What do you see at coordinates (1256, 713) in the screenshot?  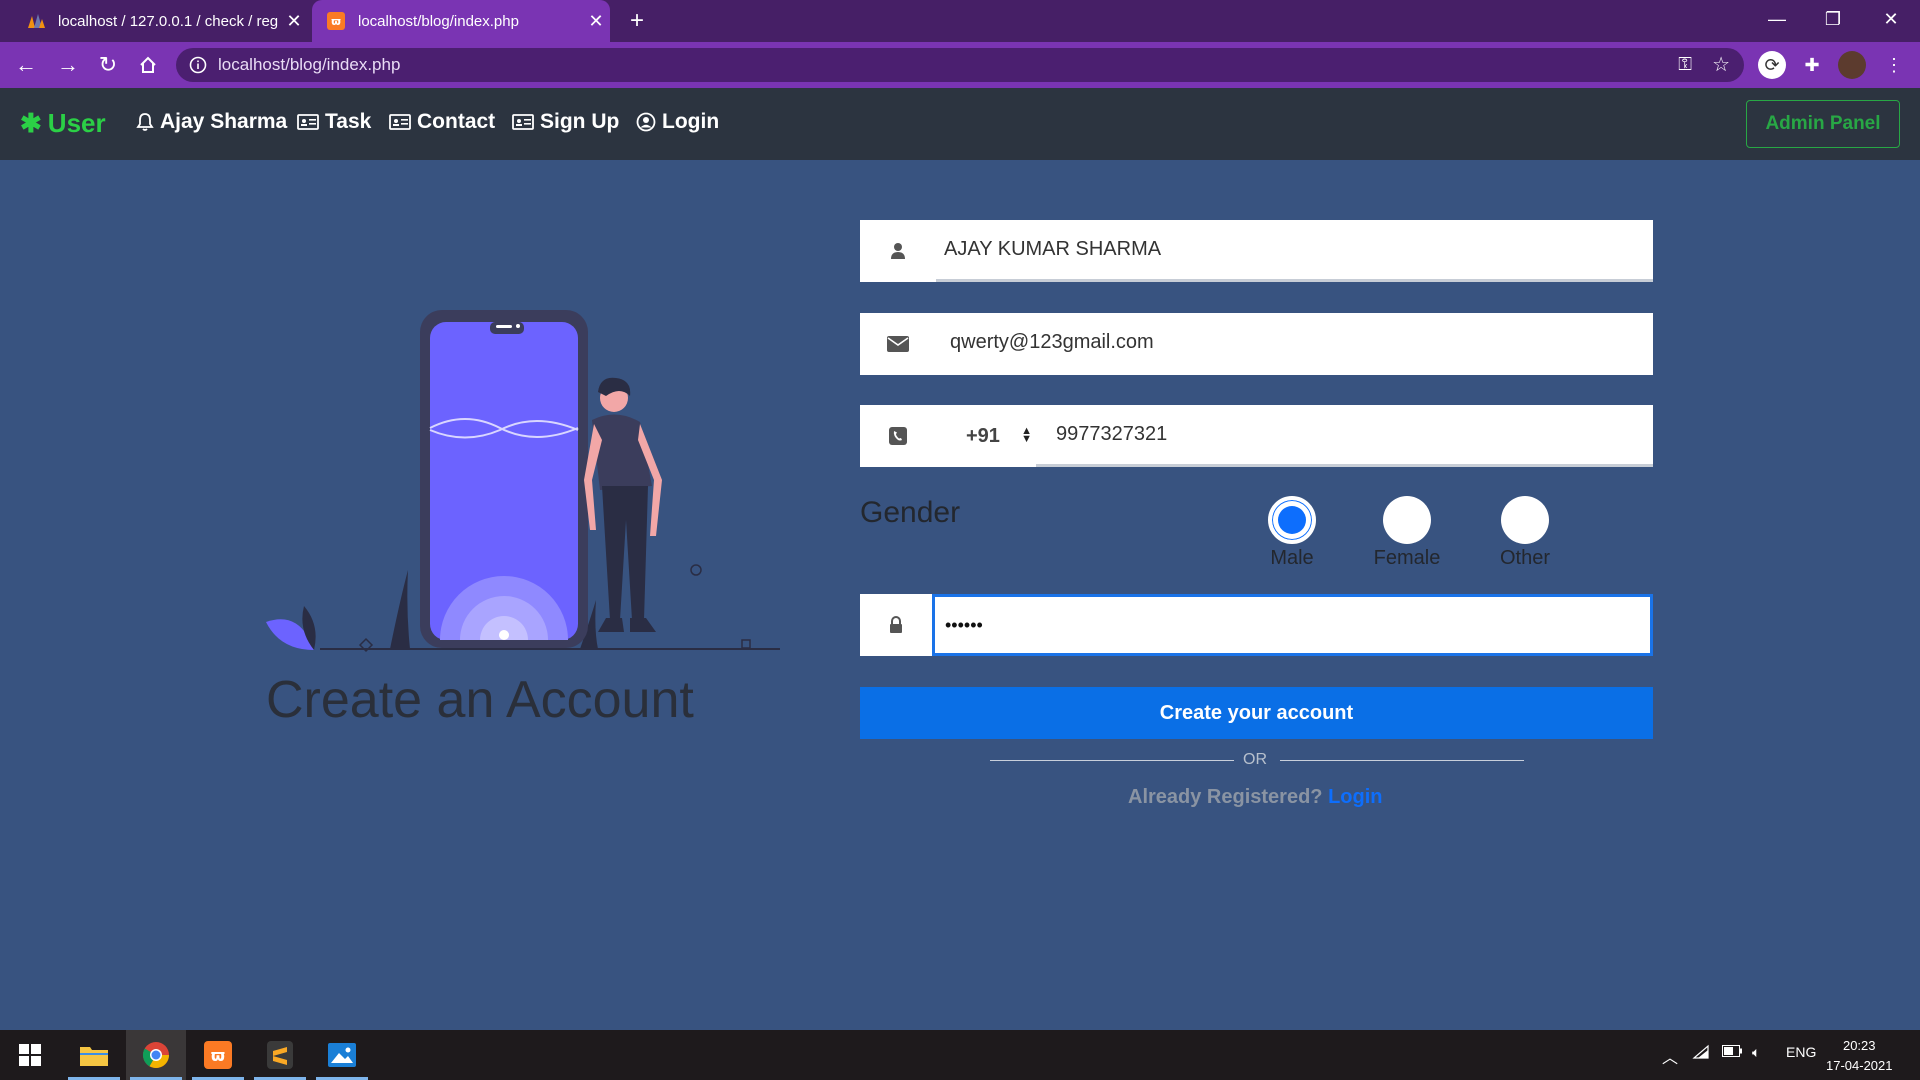 I see `create-account-button: Create your account` at bounding box center [1256, 713].